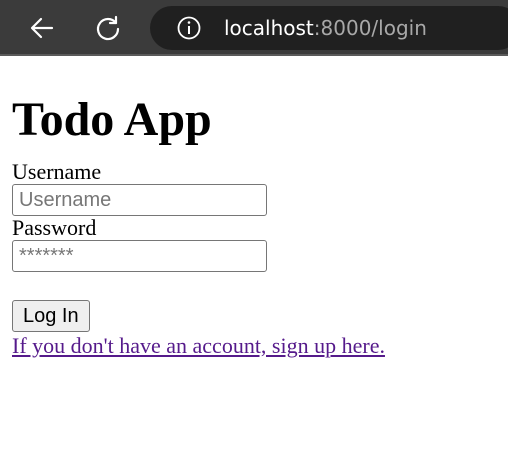  I want to click on url-host: localhost, so click(269, 28).